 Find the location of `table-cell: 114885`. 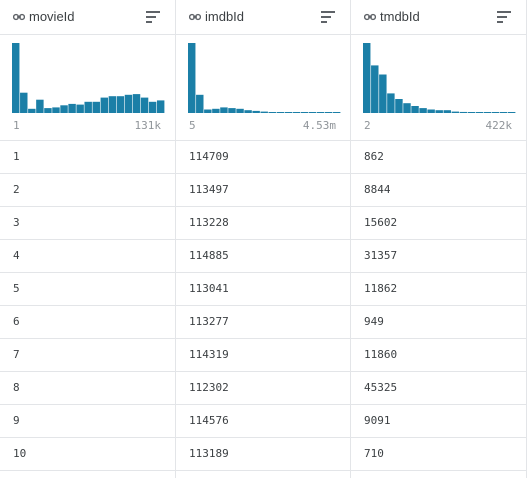

table-cell: 114885 is located at coordinates (263, 256).